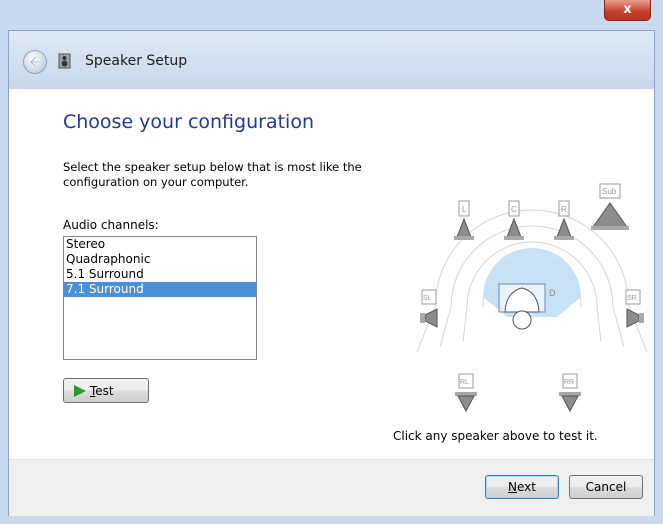 This screenshot has width=663, height=524. I want to click on listener-label: D, so click(552, 293).